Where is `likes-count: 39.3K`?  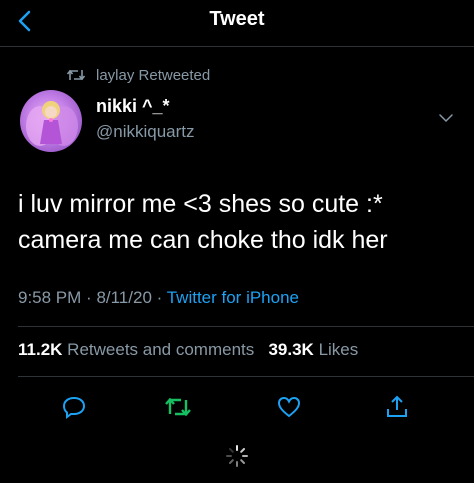
likes-count: 39.3K is located at coordinates (291, 349).